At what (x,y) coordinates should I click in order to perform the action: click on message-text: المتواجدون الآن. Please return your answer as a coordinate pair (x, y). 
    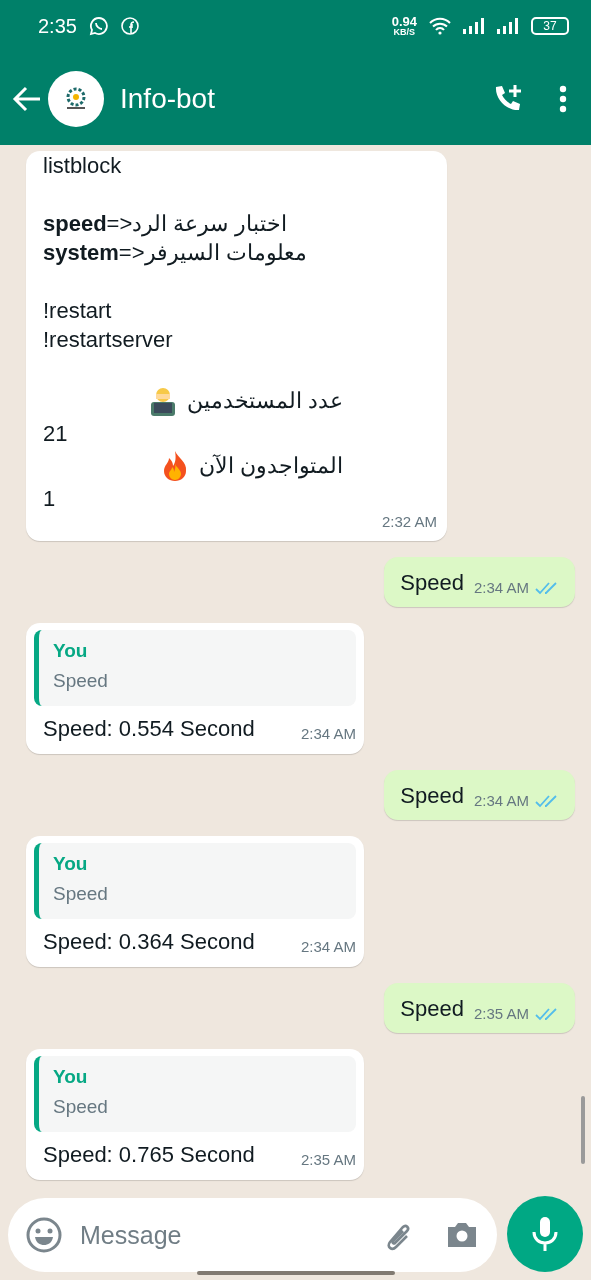
    Looking at the image, I should click on (270, 466).